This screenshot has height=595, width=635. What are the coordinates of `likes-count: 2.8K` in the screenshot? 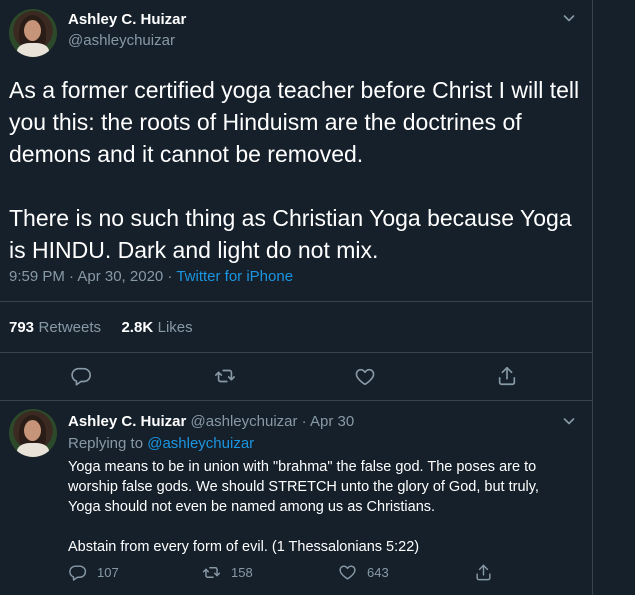 It's located at (137, 327).